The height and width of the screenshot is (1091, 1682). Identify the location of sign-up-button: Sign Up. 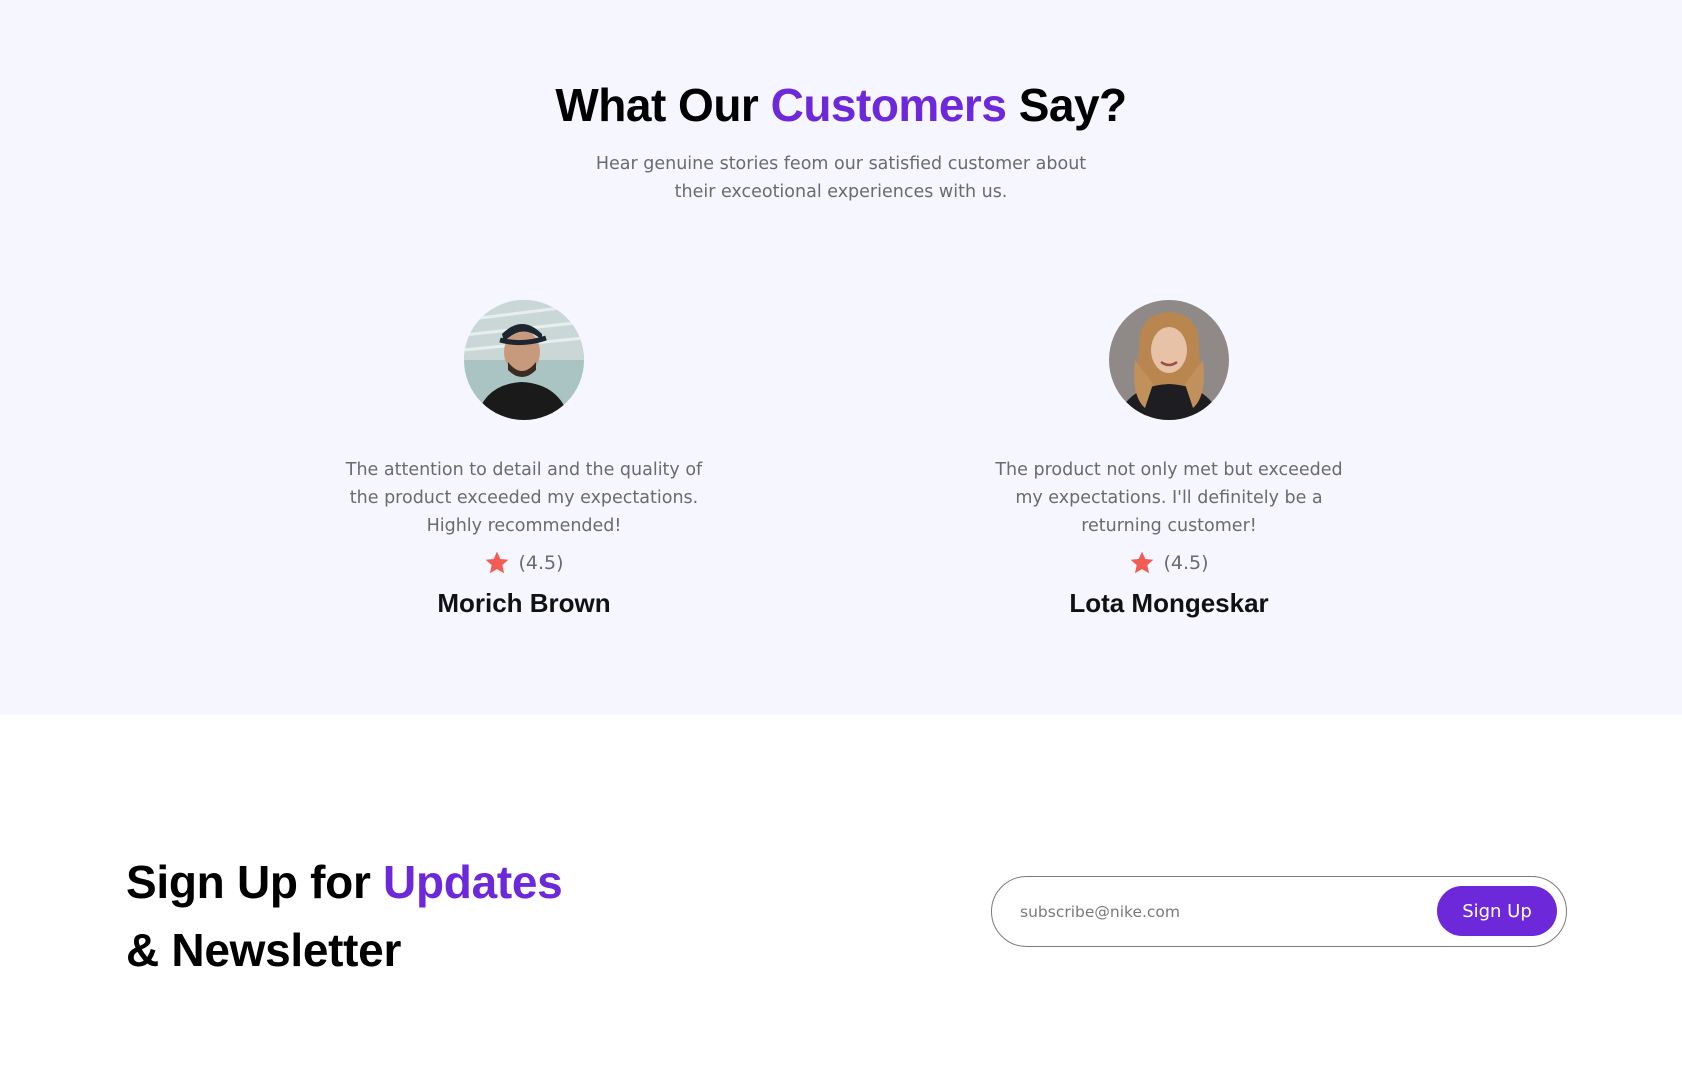
(1497, 911).